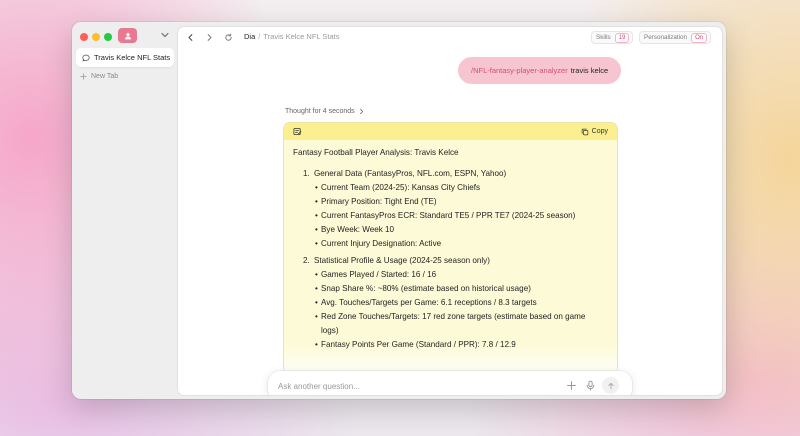 The width and height of the screenshot is (800, 436). What do you see at coordinates (361, 111) in the screenshot?
I see `chevron-right-icon` at bounding box center [361, 111].